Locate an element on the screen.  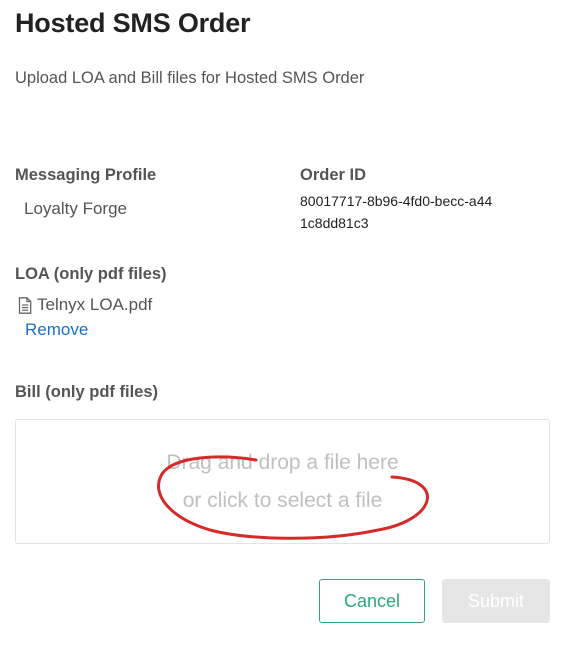
cancel-button: Cancel is located at coordinates (372, 601).